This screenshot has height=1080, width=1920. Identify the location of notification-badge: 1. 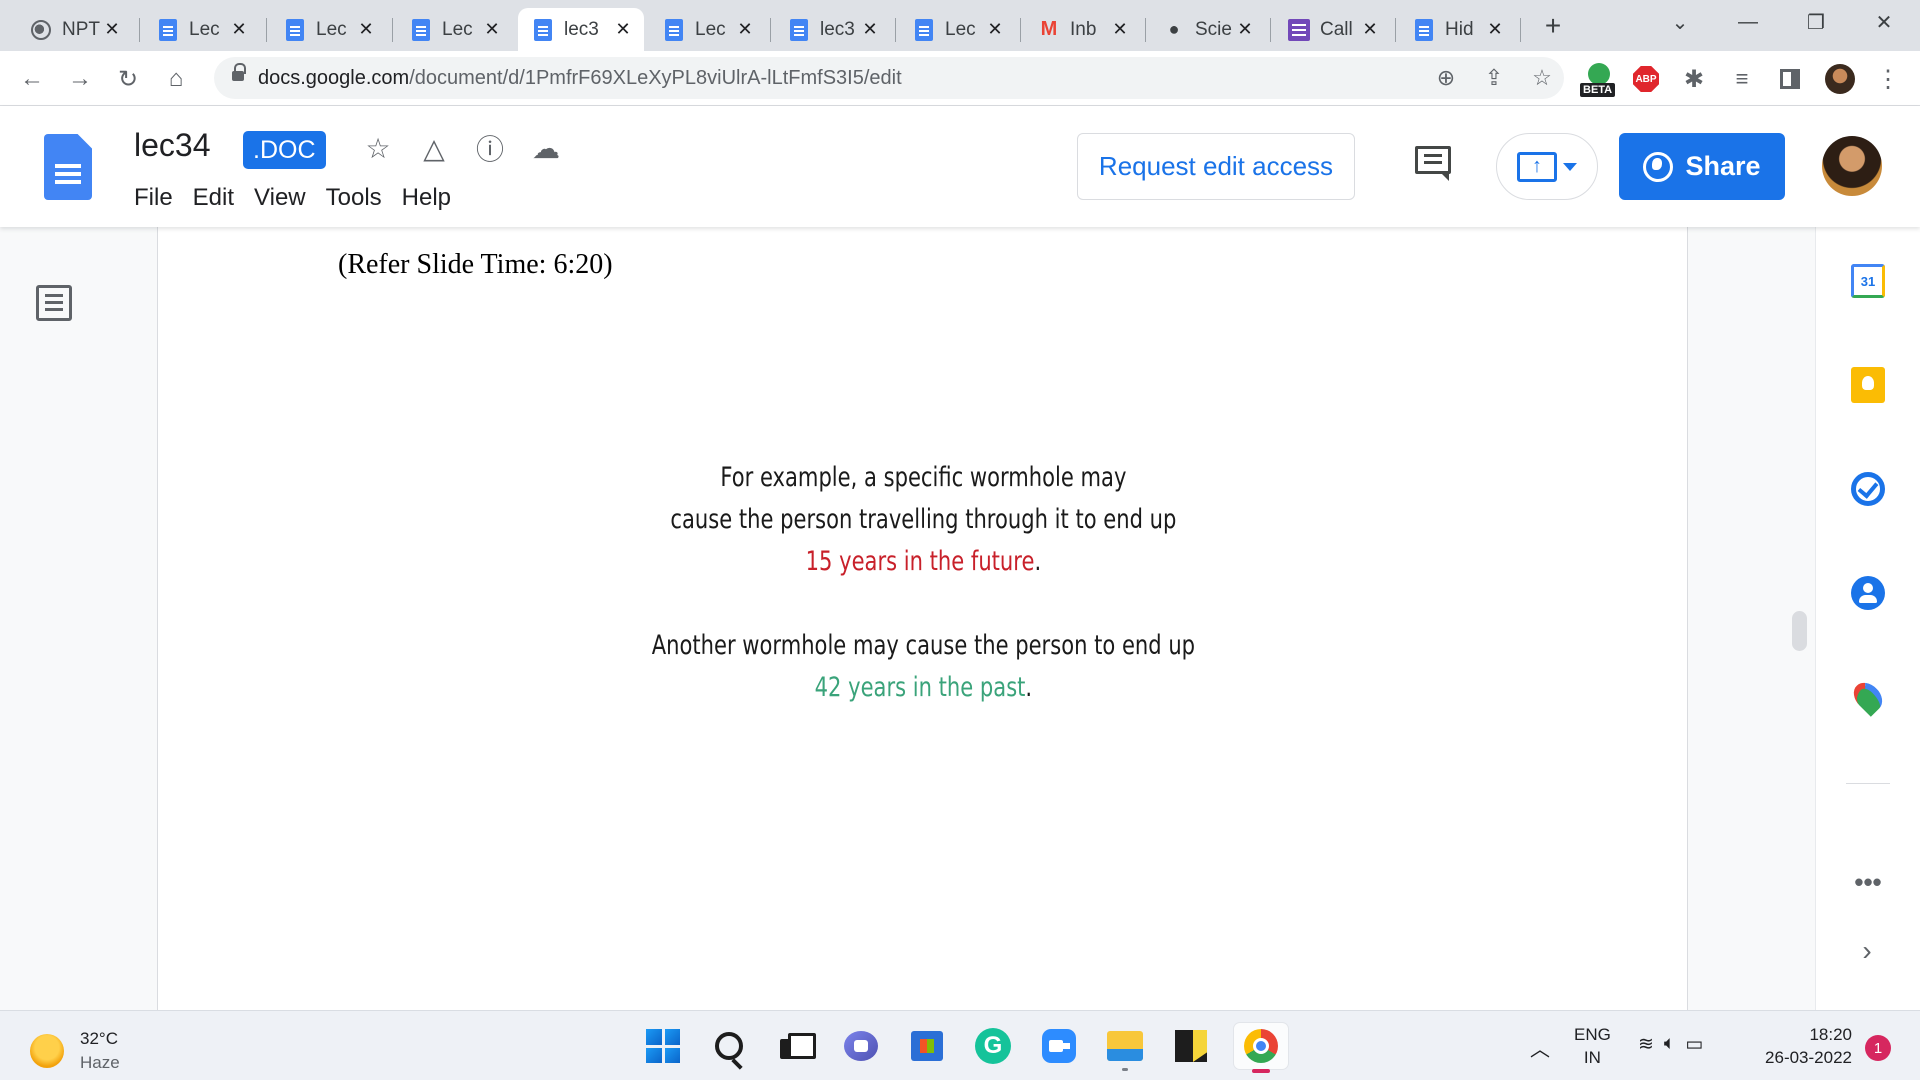
(1878, 1048).